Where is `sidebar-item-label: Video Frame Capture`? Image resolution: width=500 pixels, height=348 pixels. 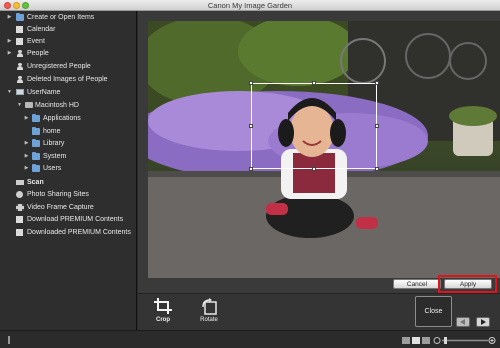
sidebar-item-label: Video Frame Capture is located at coordinates (60, 207).